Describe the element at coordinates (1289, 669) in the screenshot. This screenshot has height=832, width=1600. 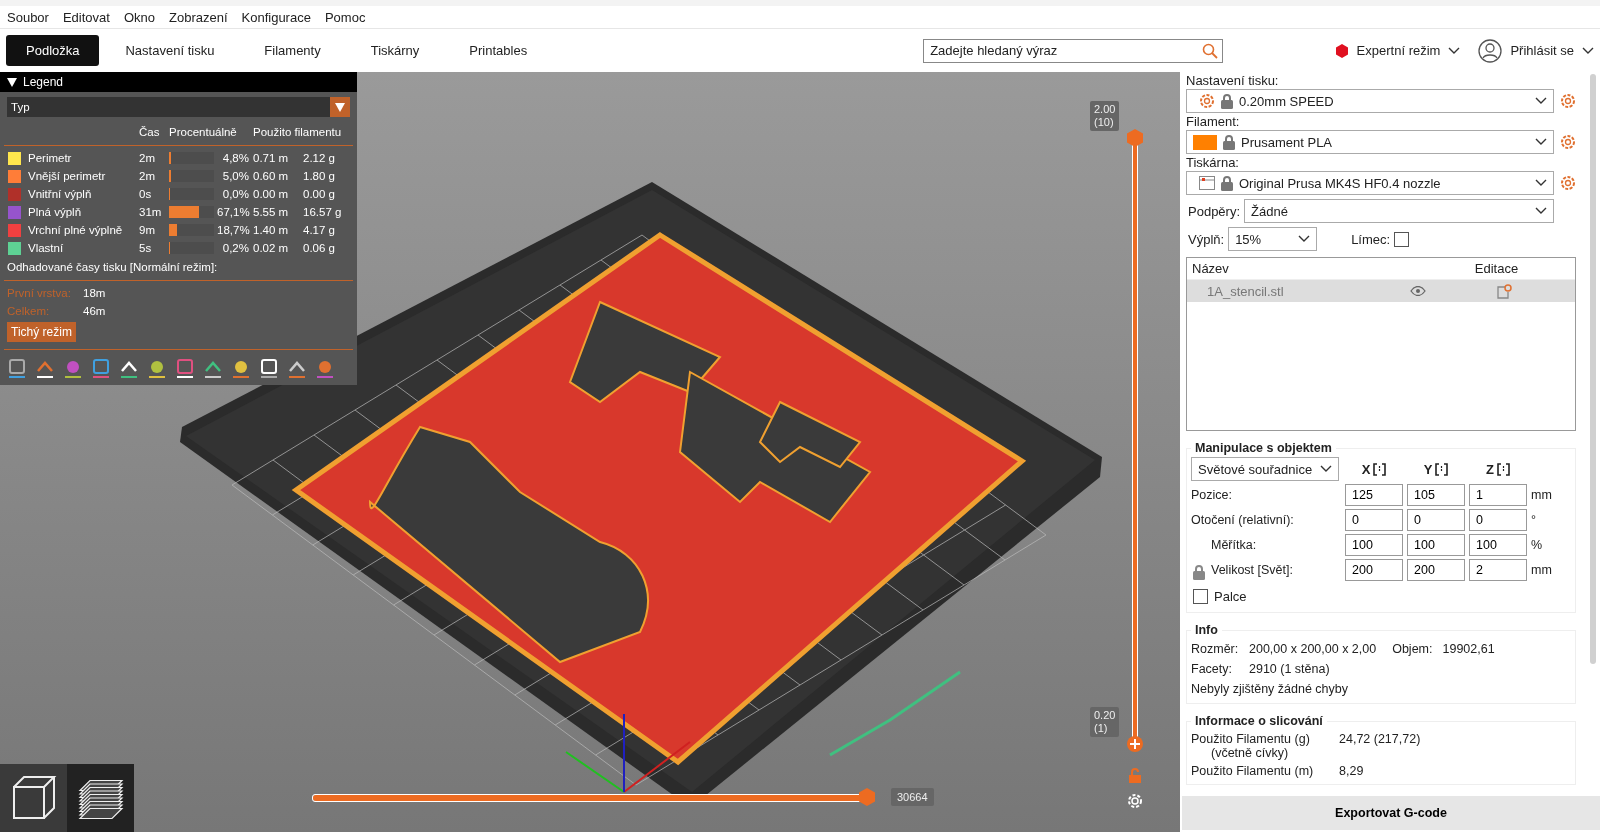
I see `info-value: 2910 (1 stěna)` at that location.